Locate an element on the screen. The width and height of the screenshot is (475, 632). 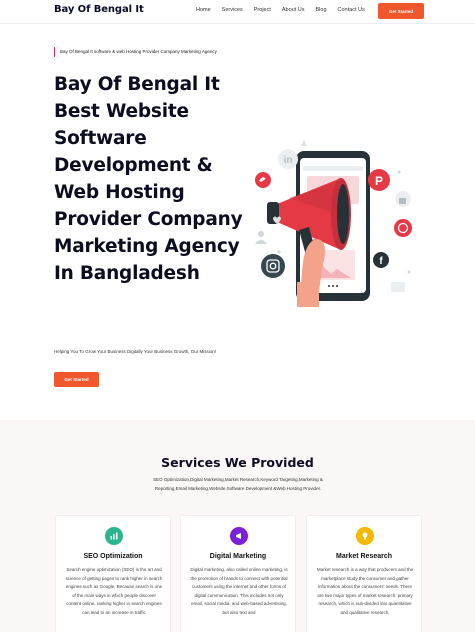
service-card-title: Digital Marketing is located at coordinates (238, 556).